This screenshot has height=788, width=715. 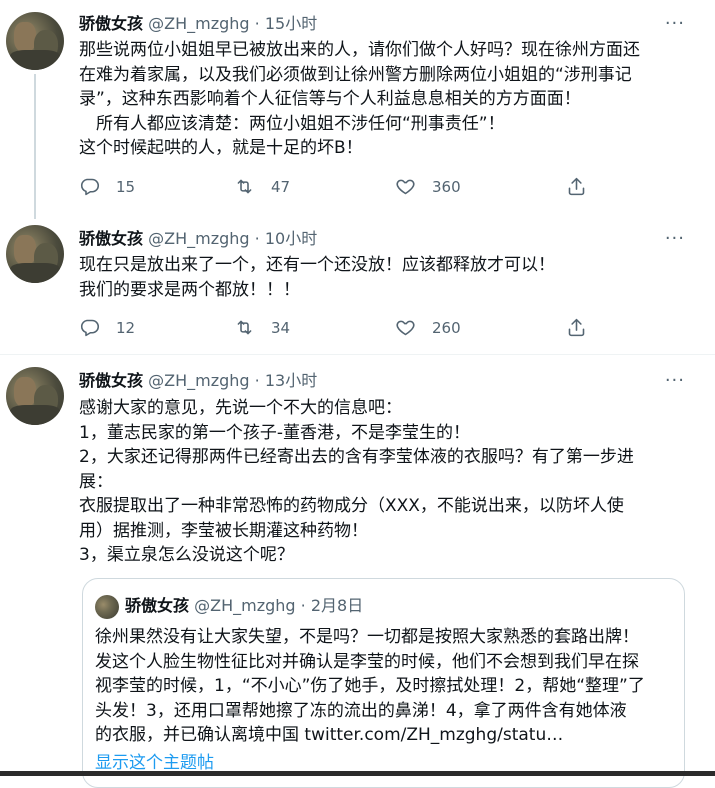 I want to click on tweet-header: 骄傲女孩 @ZH_mzghg · 15小时, so click(x=198, y=24).